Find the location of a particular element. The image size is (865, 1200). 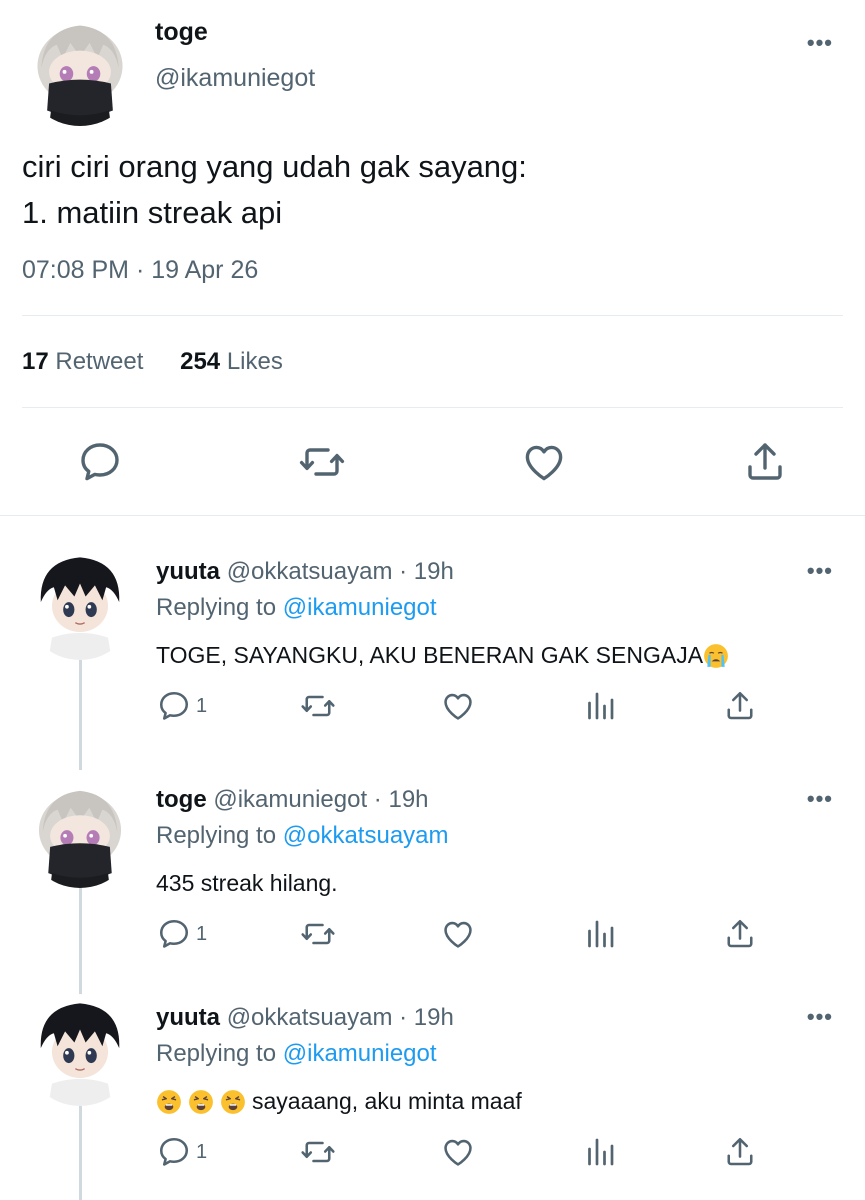

retweet-stat-label: Retweet is located at coordinates (99, 361).